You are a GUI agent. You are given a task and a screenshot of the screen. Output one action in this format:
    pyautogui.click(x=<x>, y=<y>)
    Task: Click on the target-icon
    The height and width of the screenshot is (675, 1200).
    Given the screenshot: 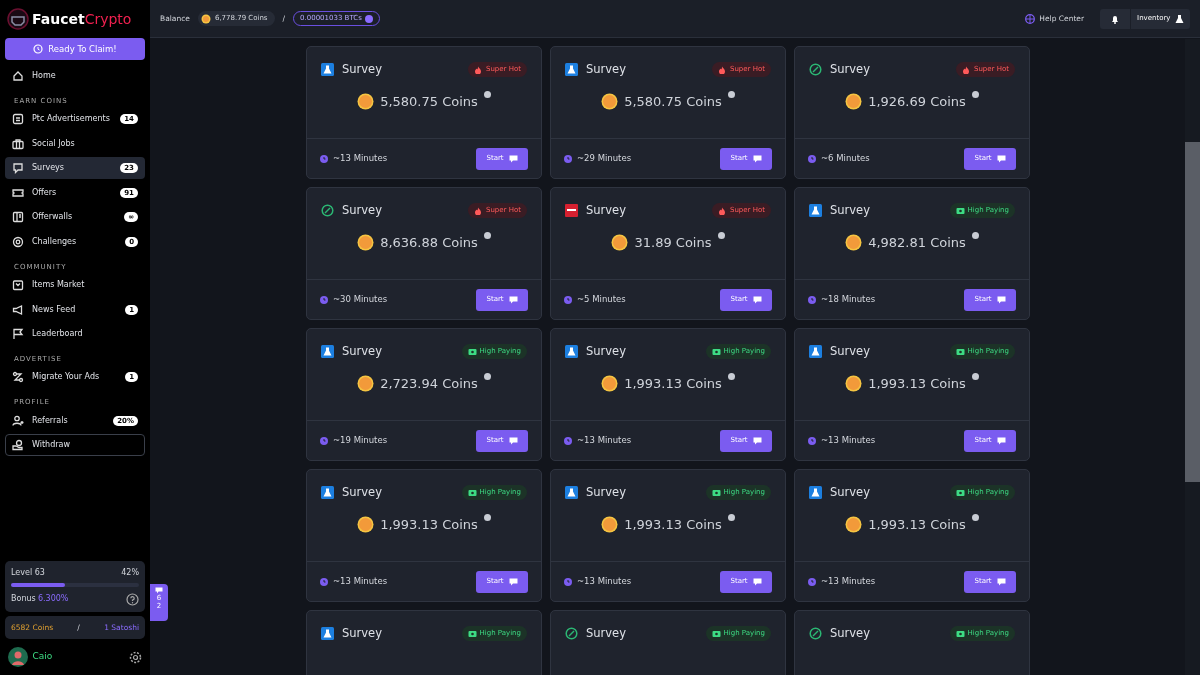 What is the action you would take?
    pyautogui.click(x=18, y=242)
    